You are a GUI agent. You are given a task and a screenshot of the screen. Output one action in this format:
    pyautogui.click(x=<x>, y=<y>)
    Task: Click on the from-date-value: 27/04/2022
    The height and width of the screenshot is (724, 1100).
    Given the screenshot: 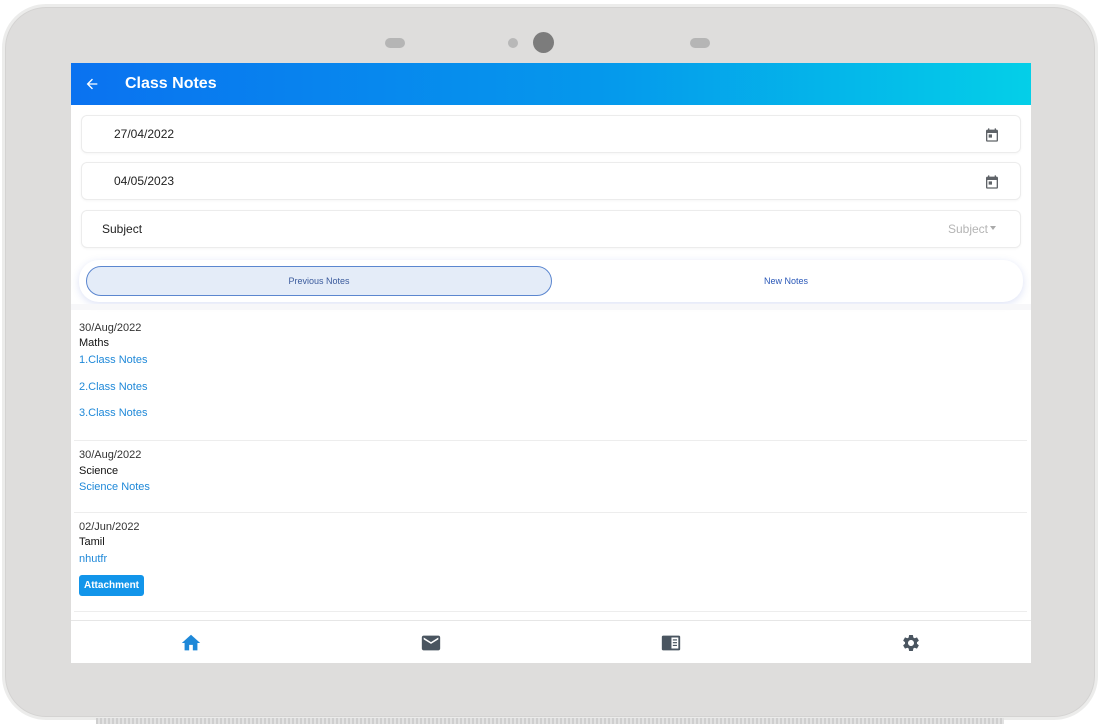 What is the action you would take?
    pyautogui.click(x=144, y=134)
    